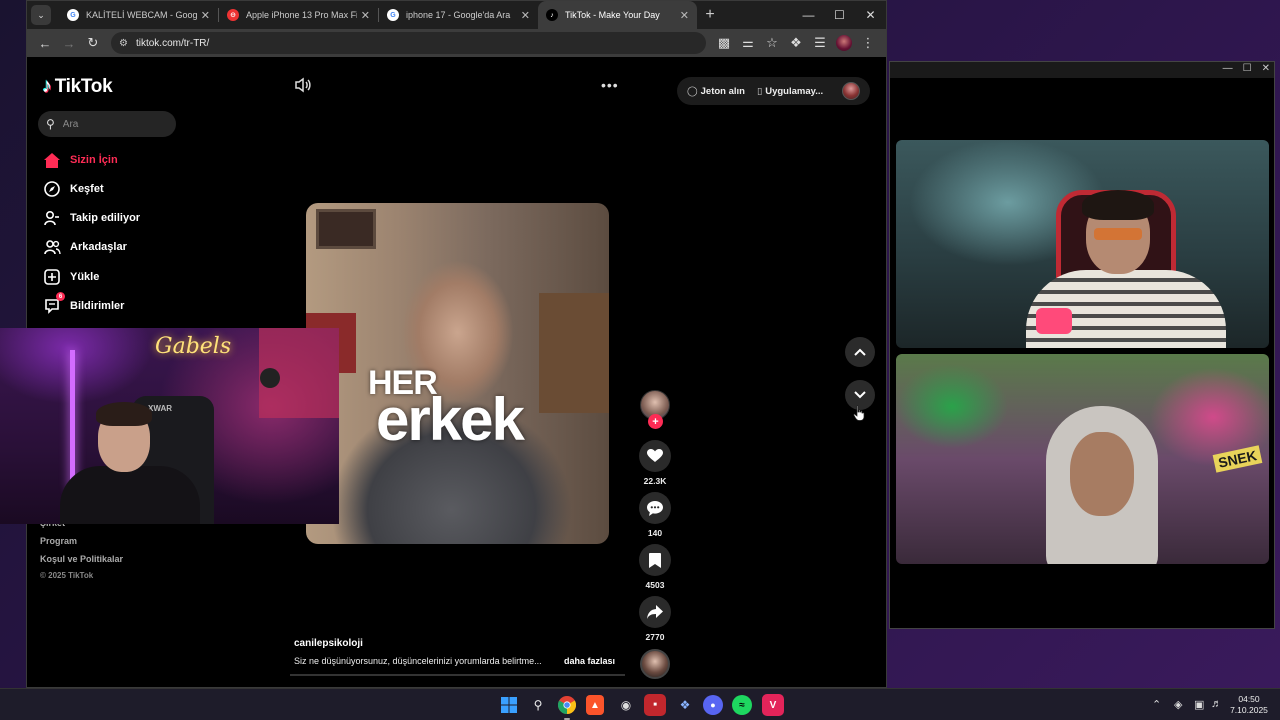  I want to click on neon-light-bar, so click(72, 420).